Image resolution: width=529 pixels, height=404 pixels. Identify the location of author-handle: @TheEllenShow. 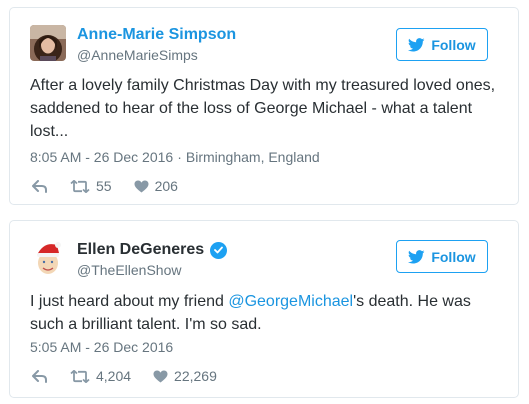
(152, 270).